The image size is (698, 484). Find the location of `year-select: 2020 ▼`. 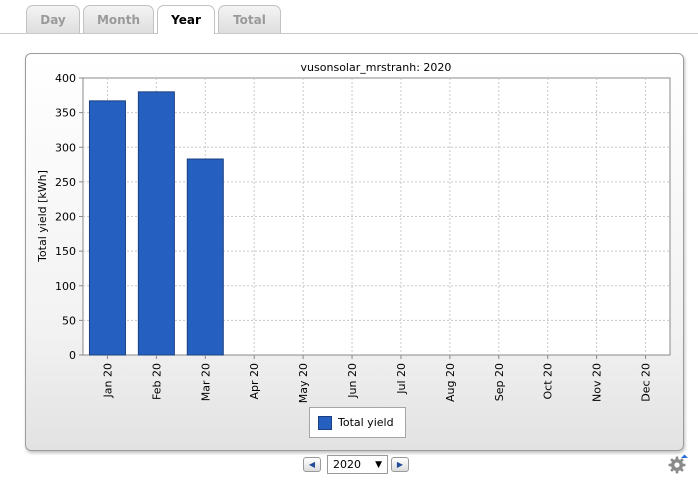

year-select: 2020 ▼ is located at coordinates (357, 464).